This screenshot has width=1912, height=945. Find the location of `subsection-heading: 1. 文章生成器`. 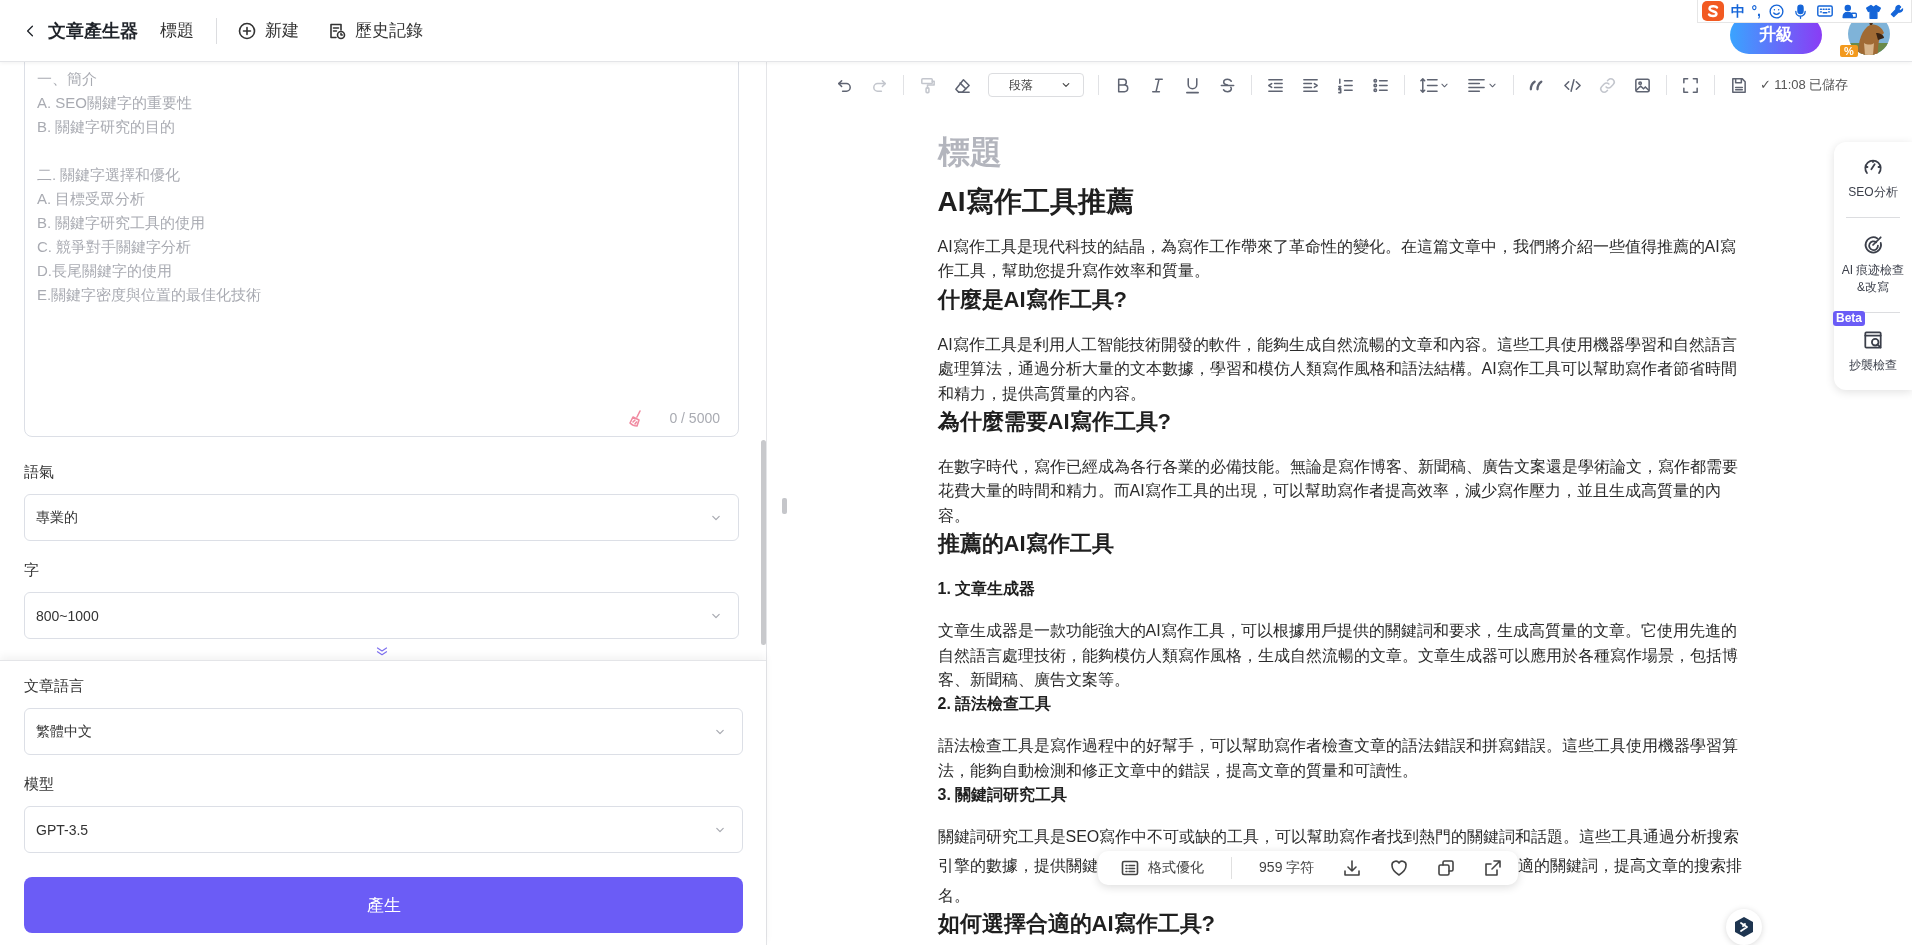

subsection-heading: 1. 文章生成器 is located at coordinates (986, 589).